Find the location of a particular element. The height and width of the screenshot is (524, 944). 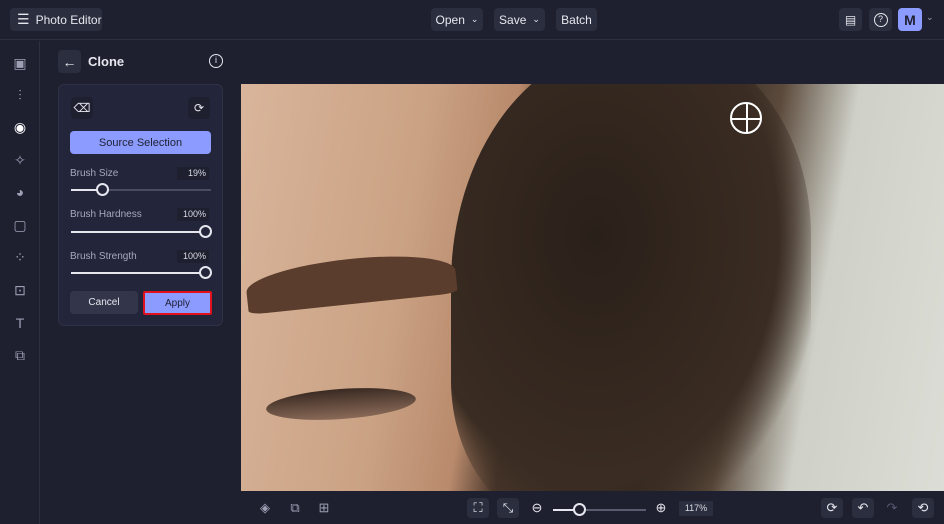

eye-icon: ◉ is located at coordinates (20, 127).